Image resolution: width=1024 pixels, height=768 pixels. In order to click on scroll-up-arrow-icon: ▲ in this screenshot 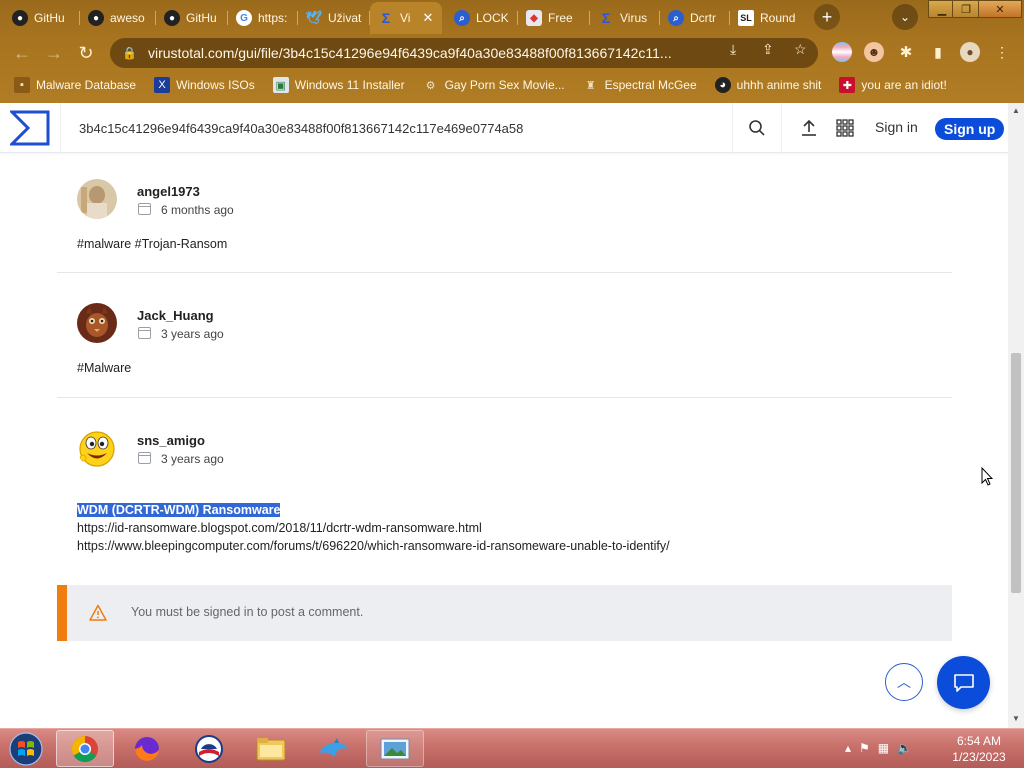, I will do `click(1016, 110)`.